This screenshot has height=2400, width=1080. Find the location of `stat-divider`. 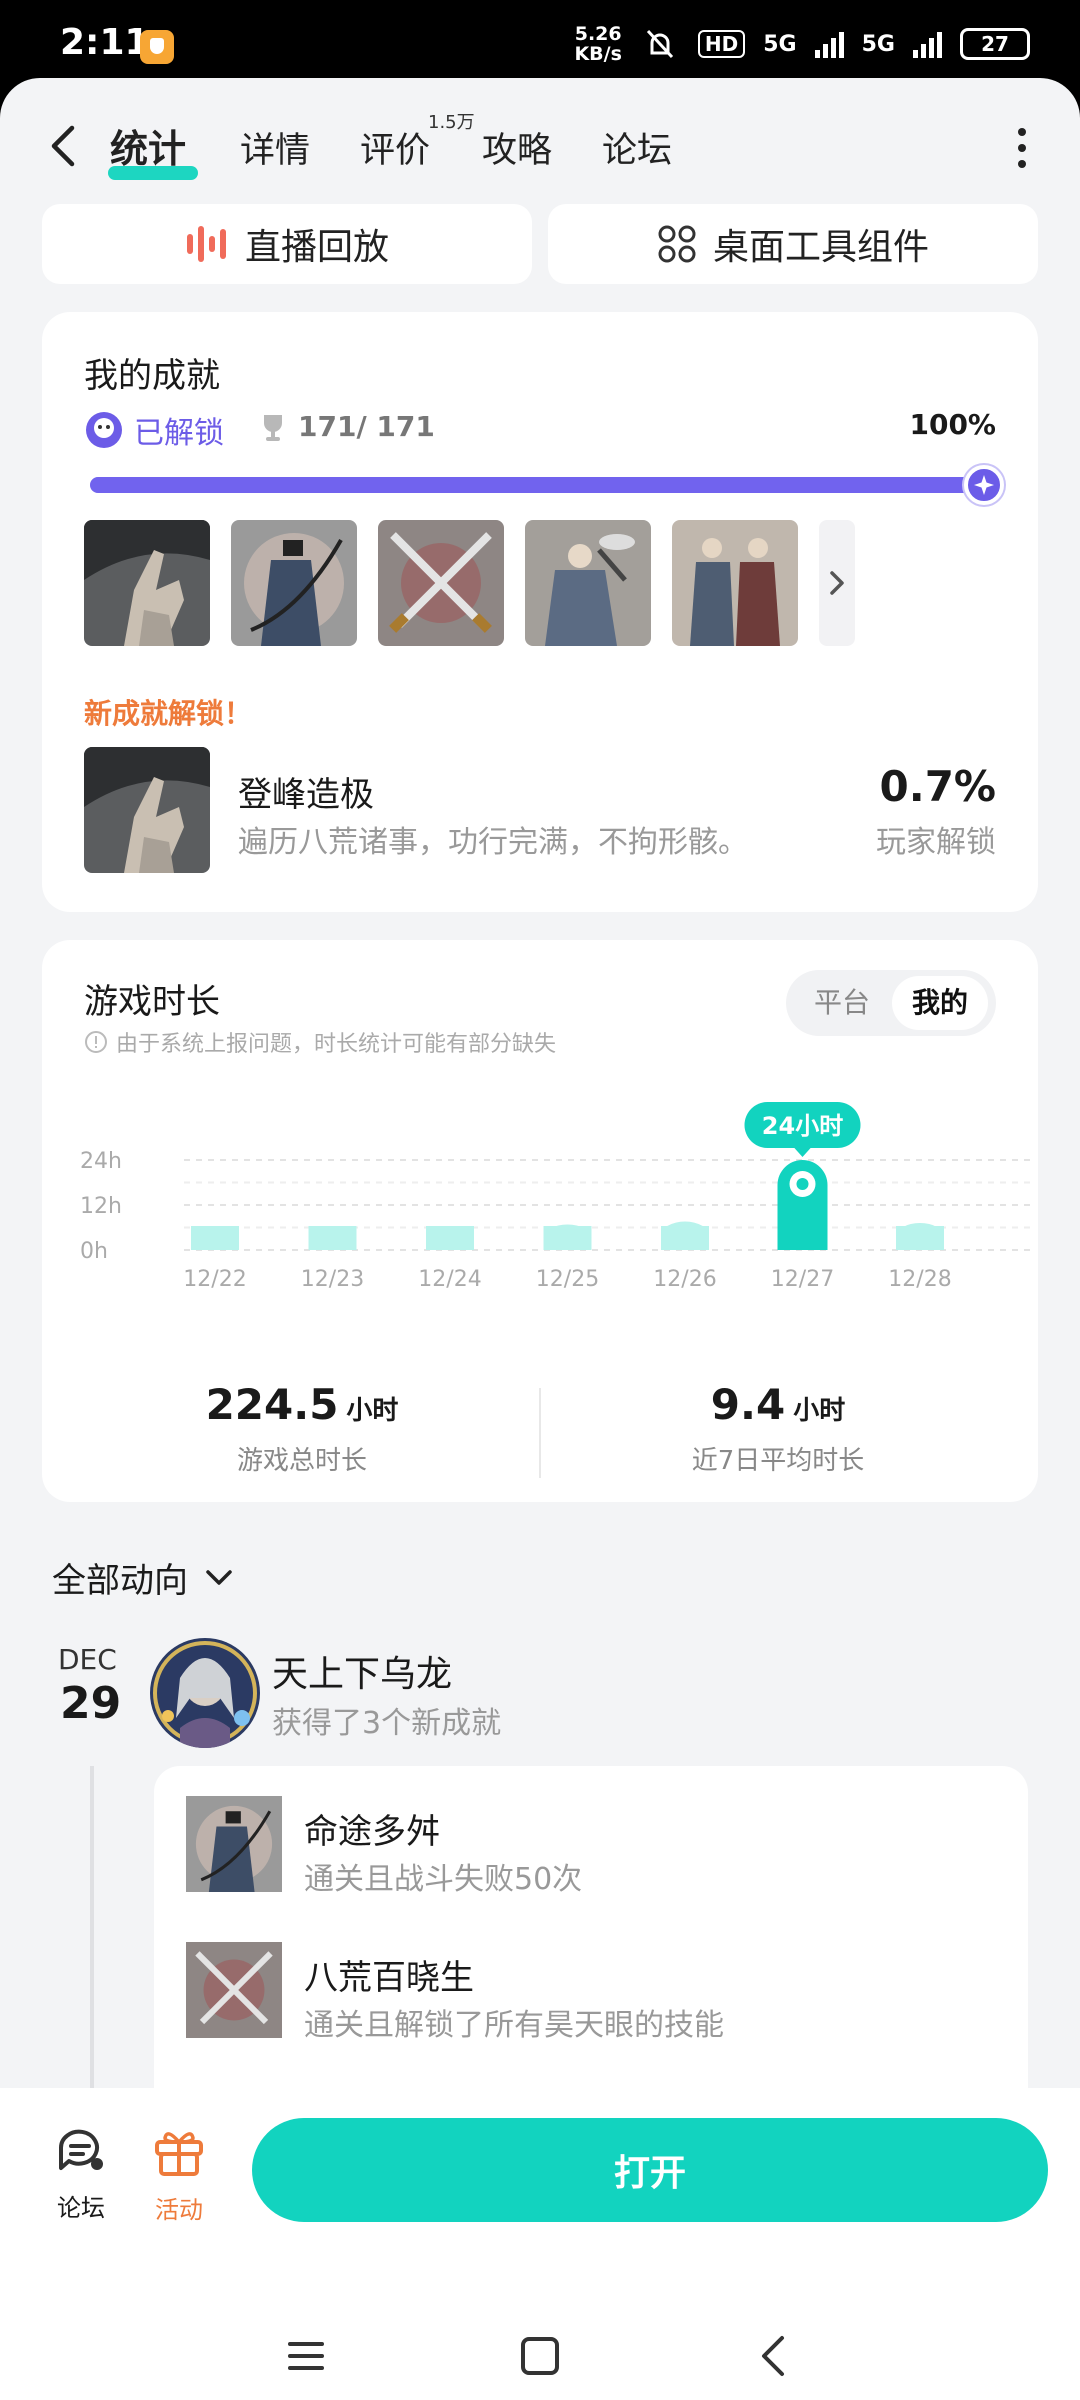

stat-divider is located at coordinates (540, 1433).